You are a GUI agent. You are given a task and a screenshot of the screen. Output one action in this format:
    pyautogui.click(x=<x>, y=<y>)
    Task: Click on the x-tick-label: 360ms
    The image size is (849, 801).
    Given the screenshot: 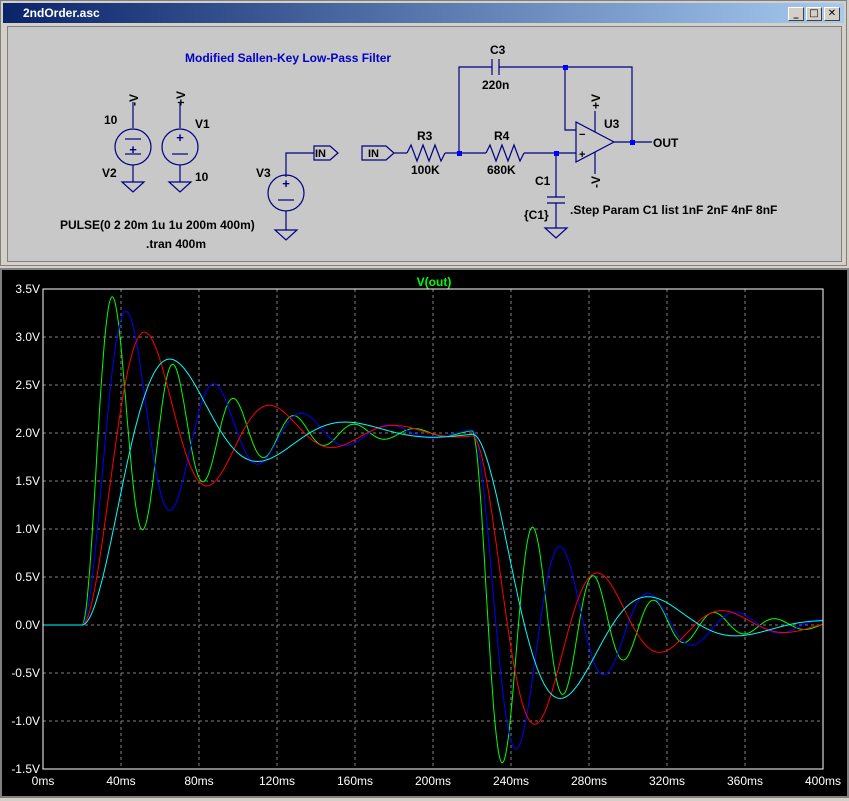 What is the action you would take?
    pyautogui.click(x=745, y=781)
    